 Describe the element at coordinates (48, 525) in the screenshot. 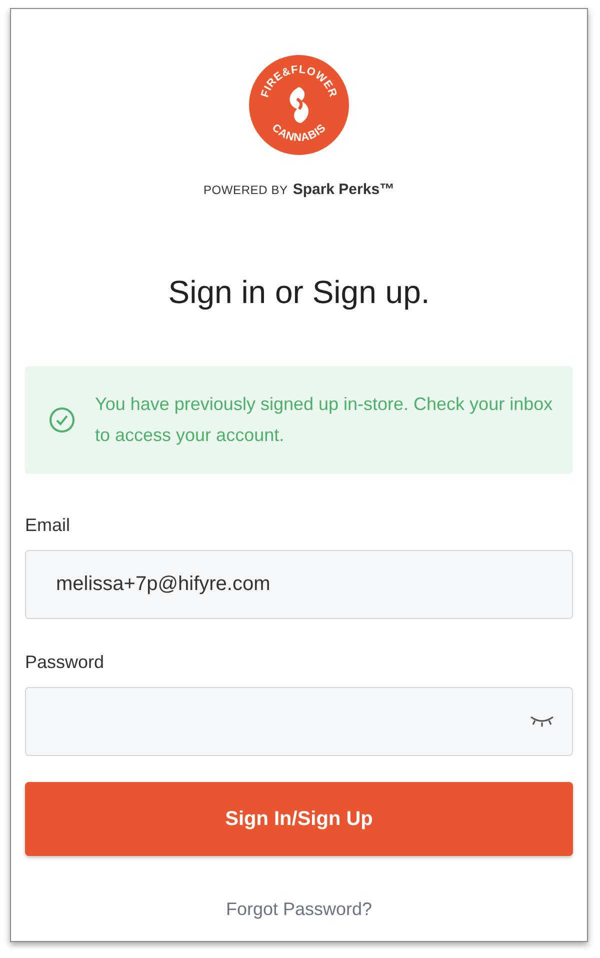

I see `field-label: Email` at that location.